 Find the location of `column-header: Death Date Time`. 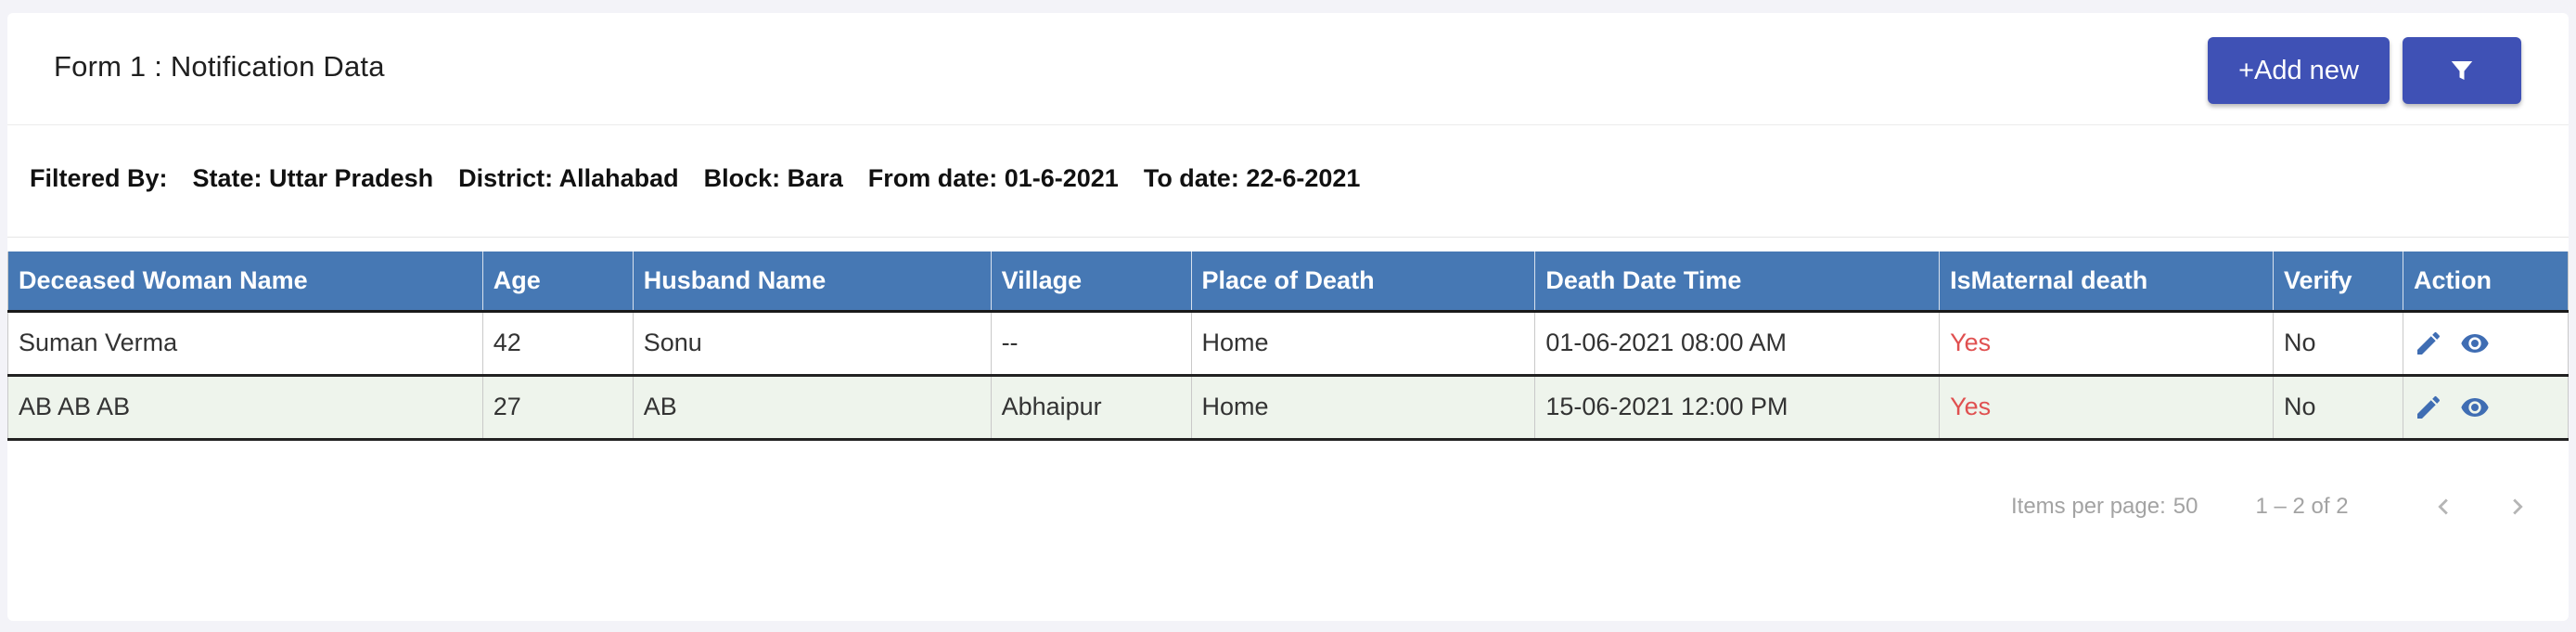

column-header: Death Date Time is located at coordinates (1737, 282).